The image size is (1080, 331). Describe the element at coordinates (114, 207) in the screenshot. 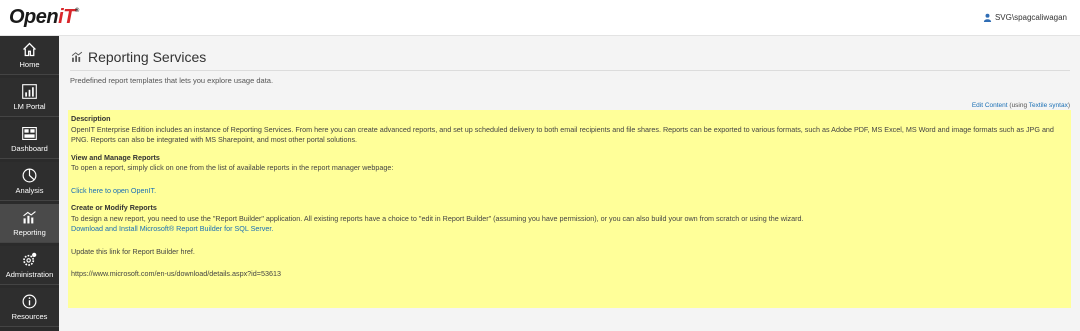

I see `create-modify-heading: Create or Modify Reports` at that location.